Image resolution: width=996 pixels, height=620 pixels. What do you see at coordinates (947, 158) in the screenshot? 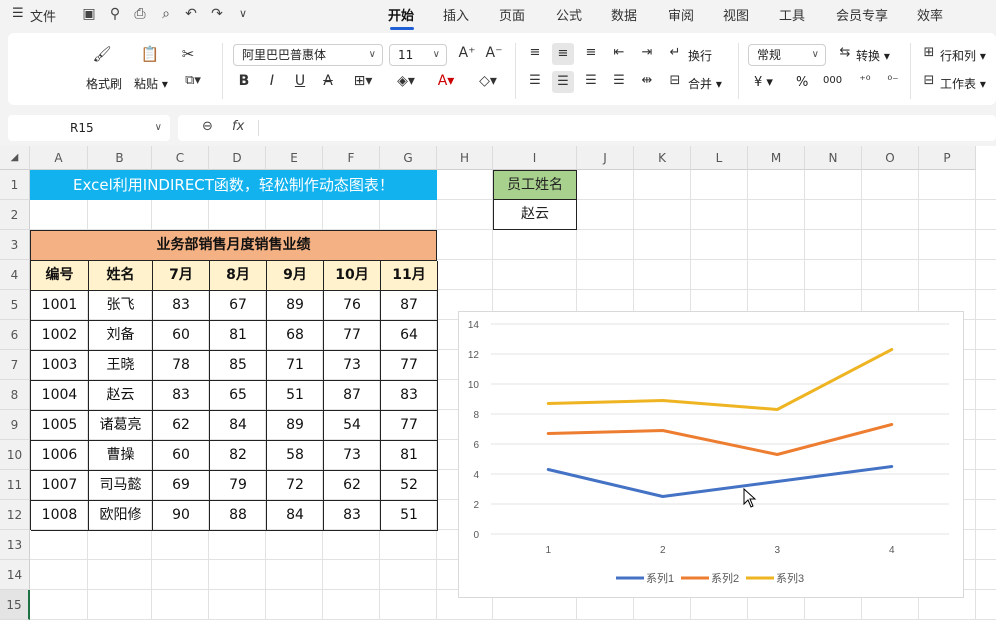
I see `column-header-P: P` at bounding box center [947, 158].